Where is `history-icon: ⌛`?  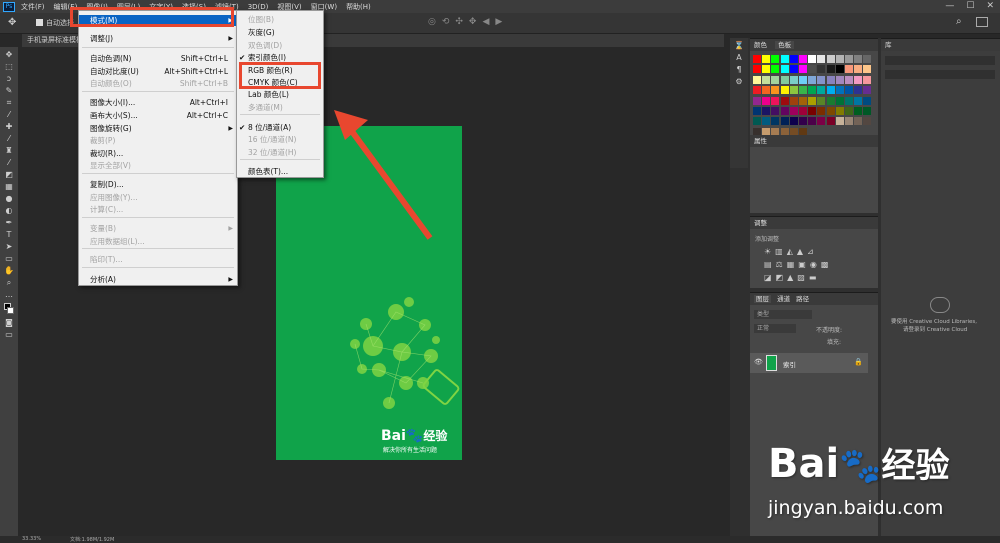
history-icon: ⌛ is located at coordinates (739, 46).